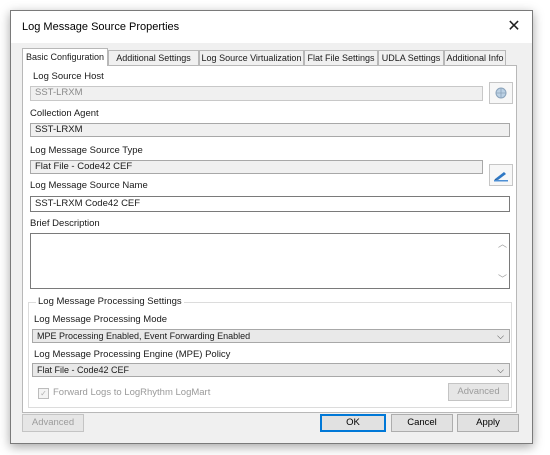 The image size is (550, 455). I want to click on forward-logmart-row: ✓ Forward Logs to LogRhythm LogMart, so click(124, 393).